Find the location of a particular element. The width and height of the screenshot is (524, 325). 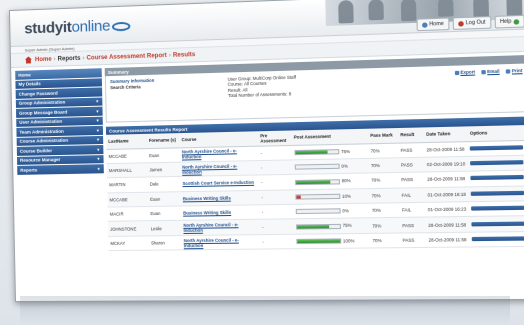

breadcrumb-course-report: Course Assessment Report is located at coordinates (126, 56).